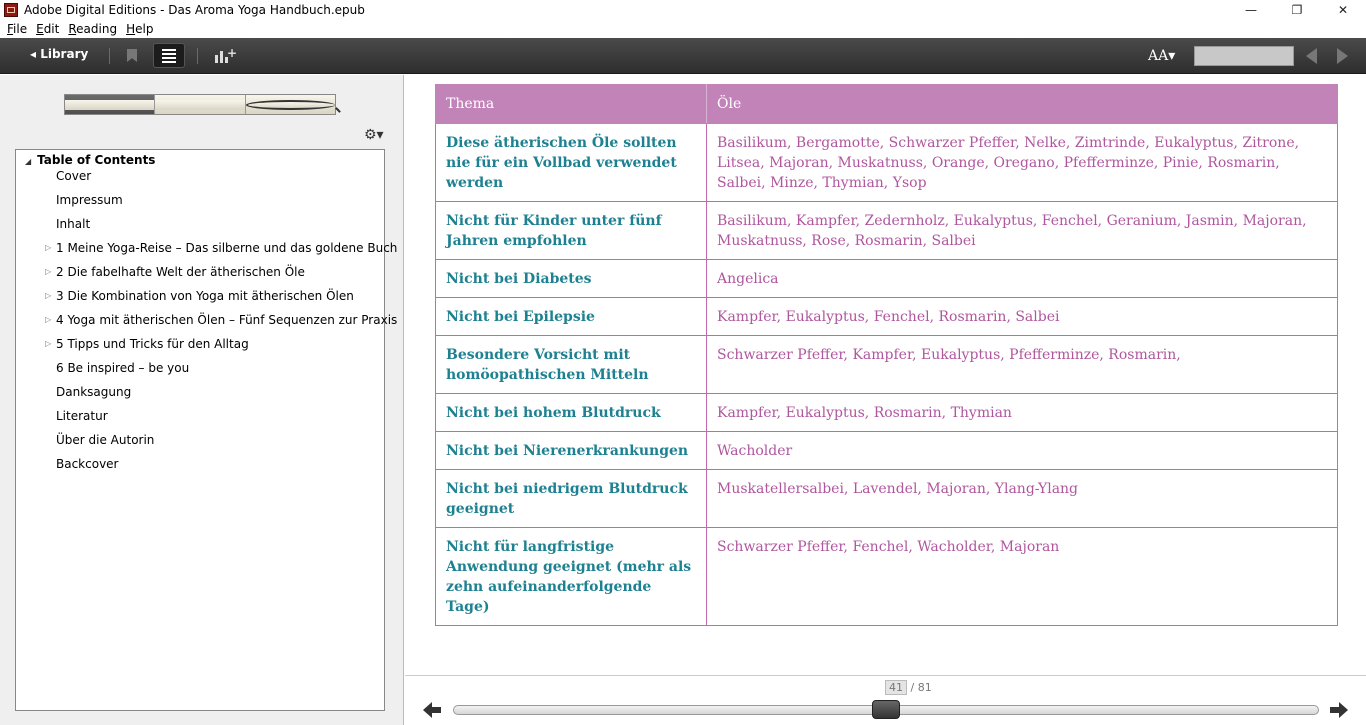 This screenshot has width=1366, height=725. I want to click on bookmark-icon, so click(132, 55).